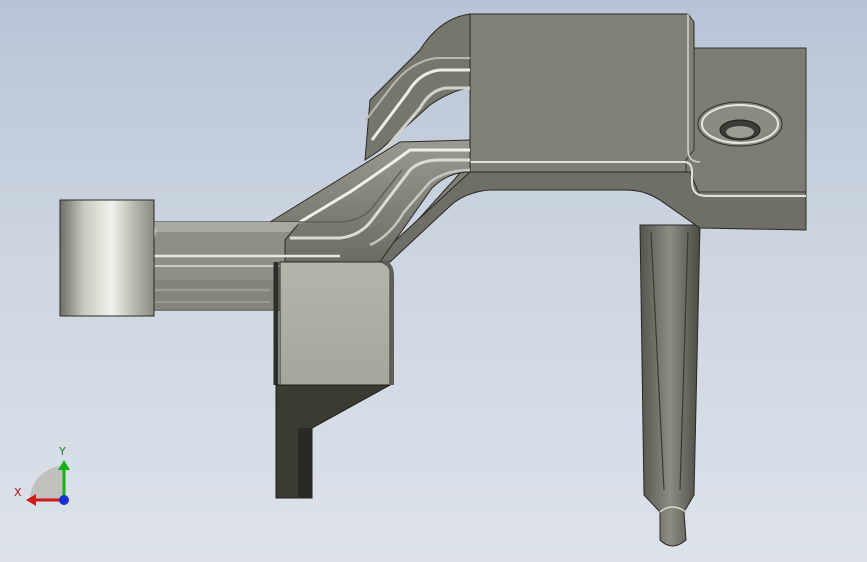 This screenshot has height=562, width=867. I want to click on horizontal-arm-top, so click(226, 227).